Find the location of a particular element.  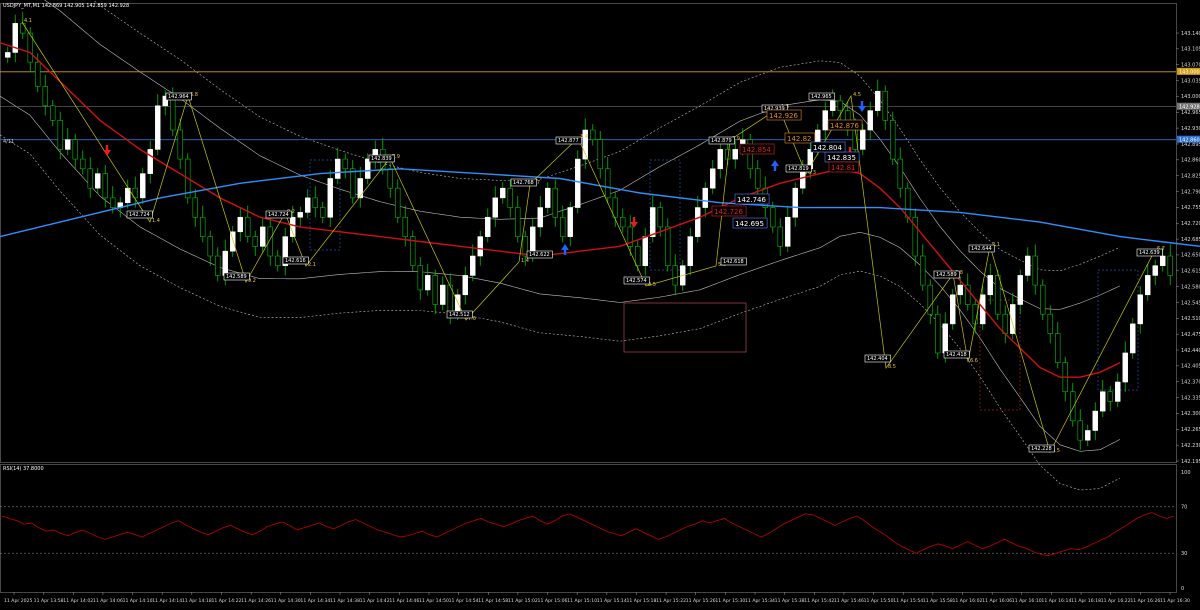

price-tick-label: 142.965 is located at coordinates (1190, 113).